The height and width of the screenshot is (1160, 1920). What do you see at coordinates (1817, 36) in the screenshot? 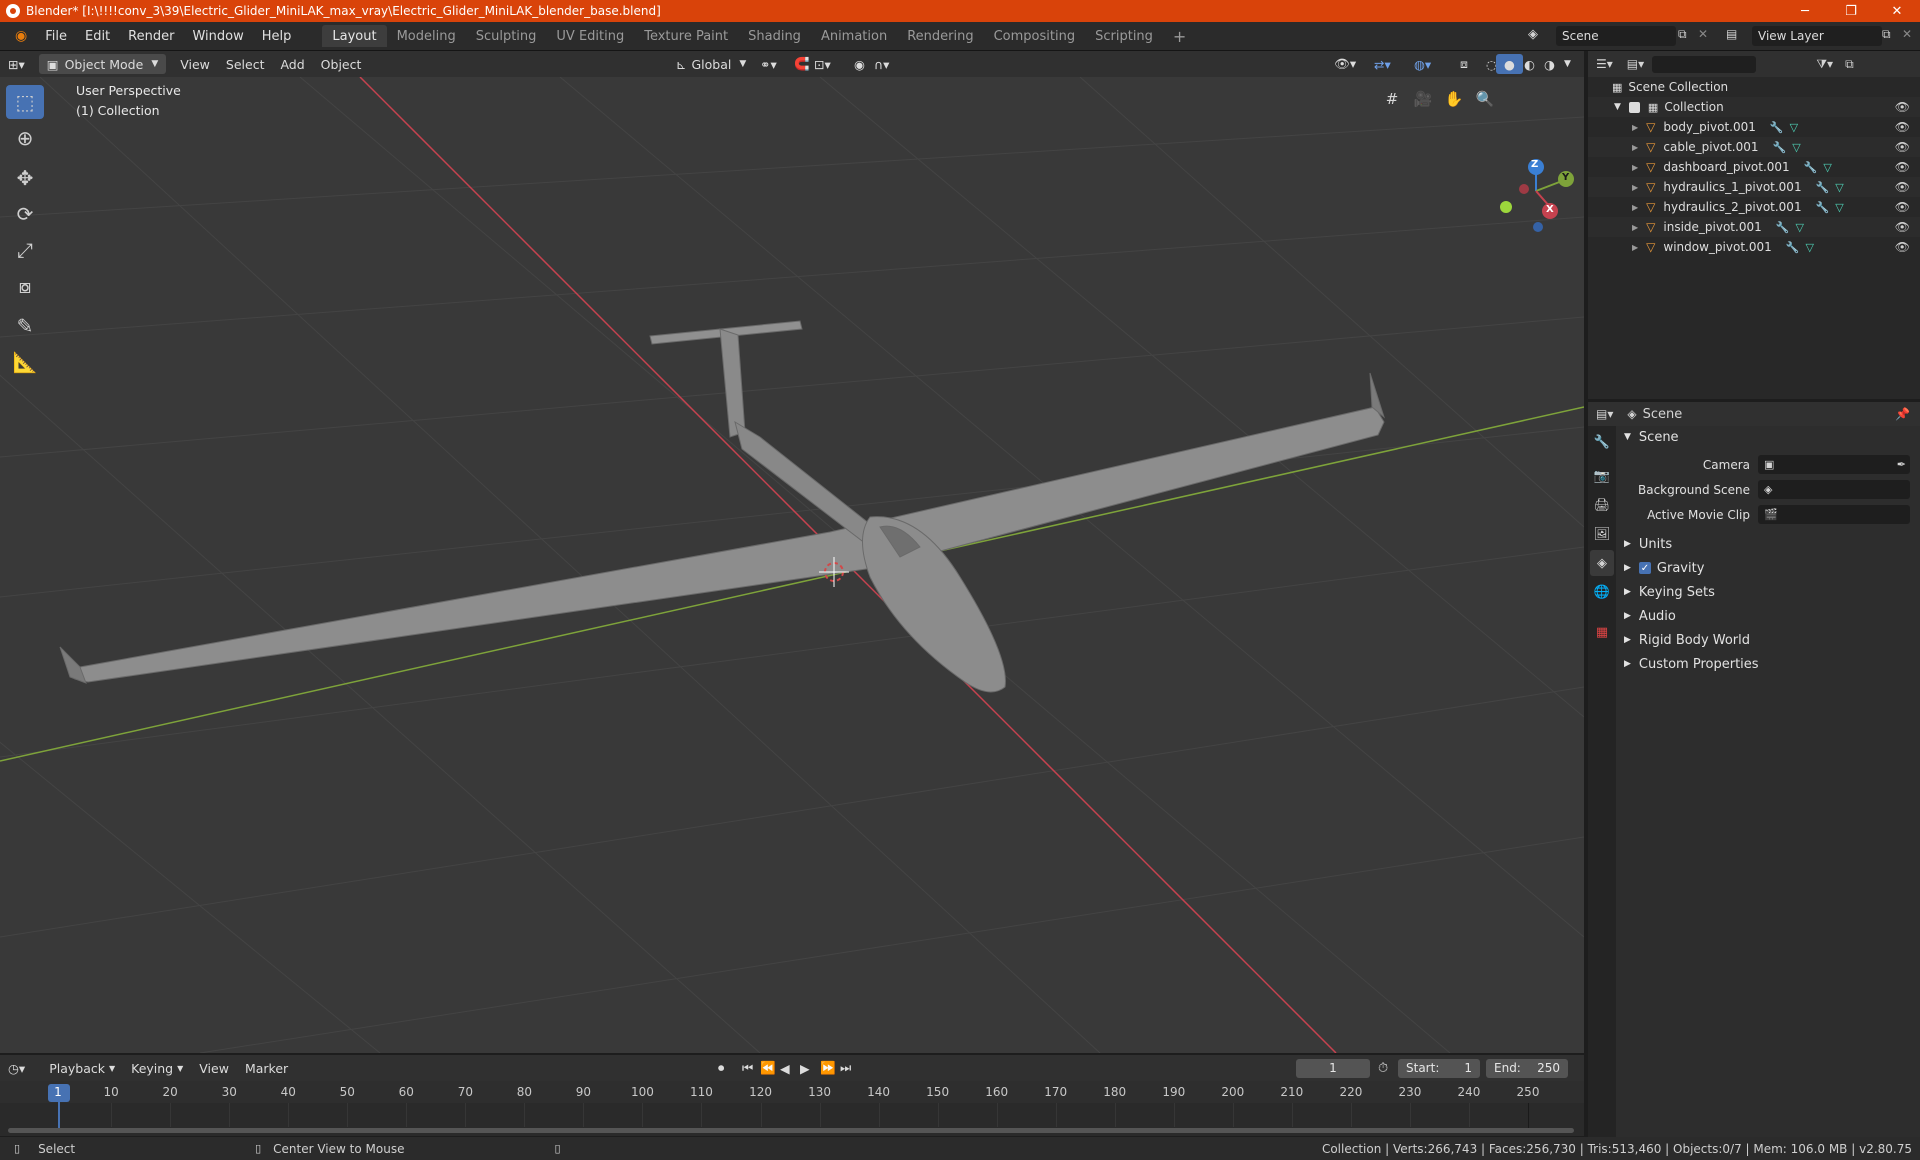
I see `view-layer-field: View Layer` at bounding box center [1817, 36].